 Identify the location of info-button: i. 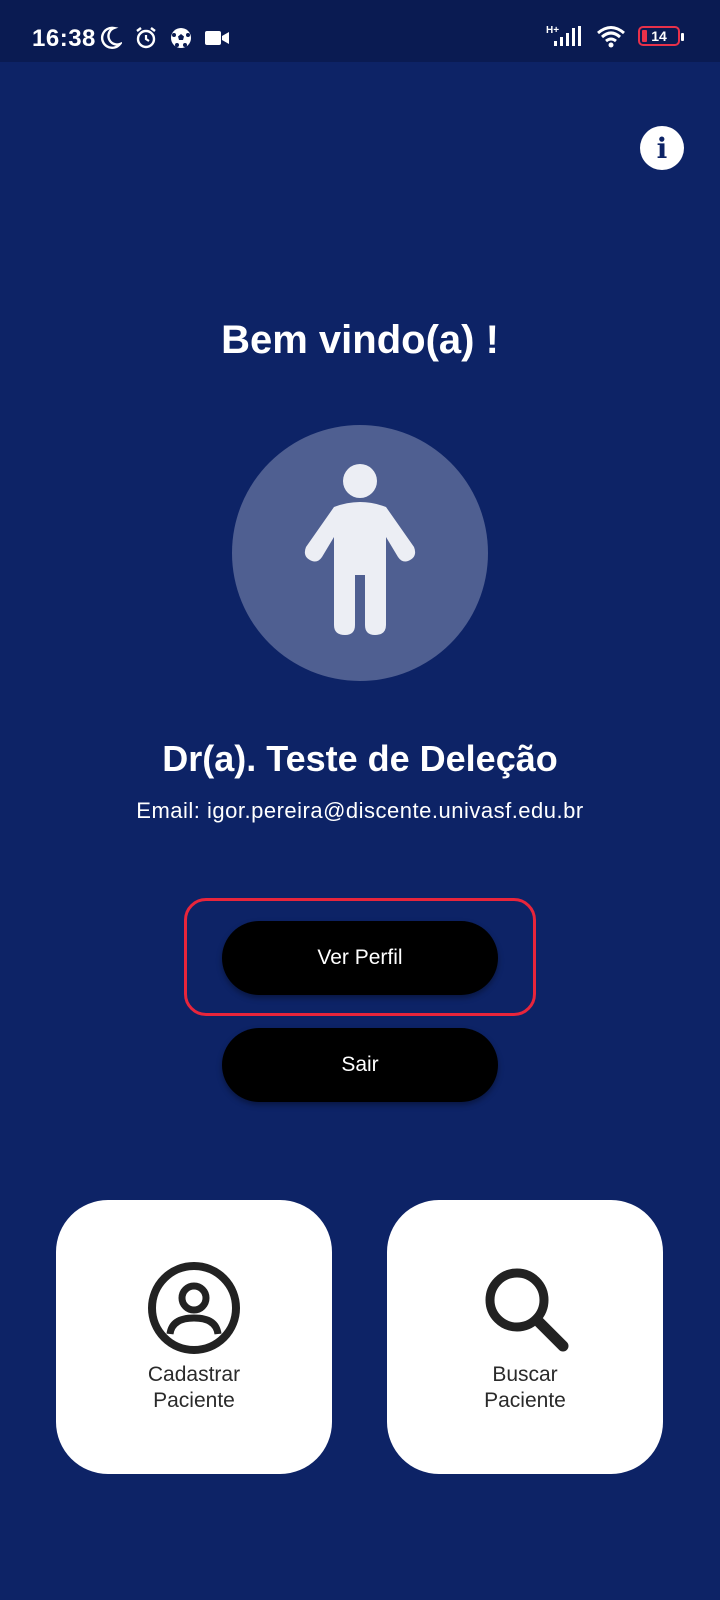
(662, 148).